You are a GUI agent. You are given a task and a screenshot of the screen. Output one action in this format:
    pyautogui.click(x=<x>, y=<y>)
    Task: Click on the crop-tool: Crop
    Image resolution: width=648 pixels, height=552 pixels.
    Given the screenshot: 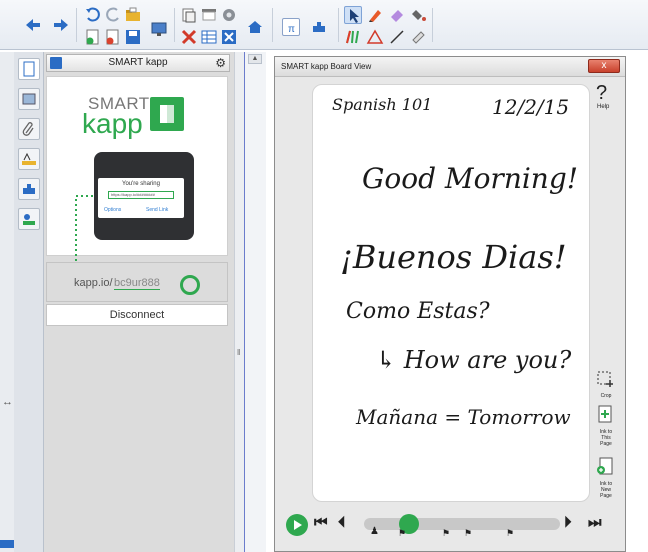 What is the action you would take?
    pyautogui.click(x=605, y=384)
    